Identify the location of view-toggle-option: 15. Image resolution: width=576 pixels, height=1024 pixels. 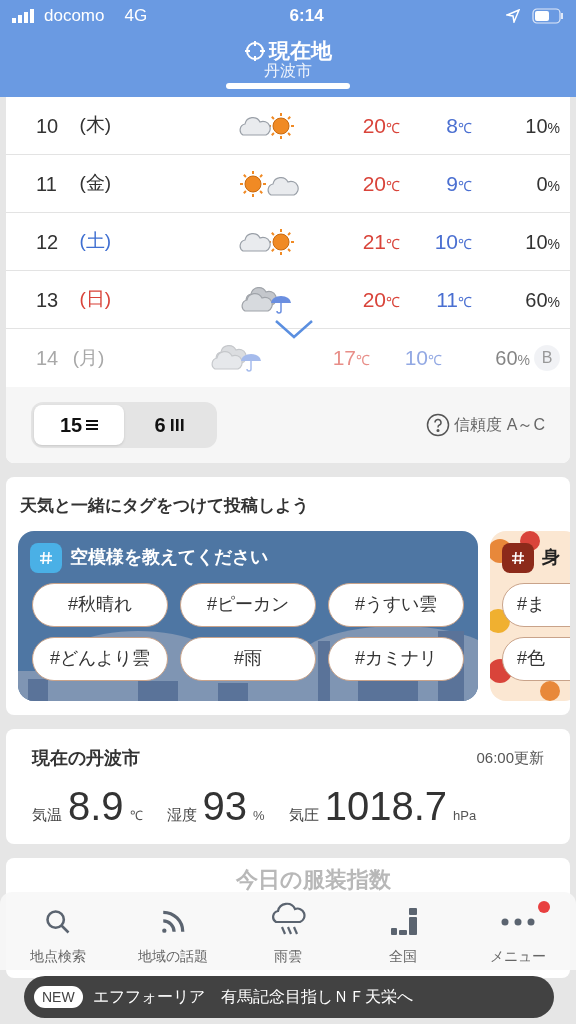
(79, 425).